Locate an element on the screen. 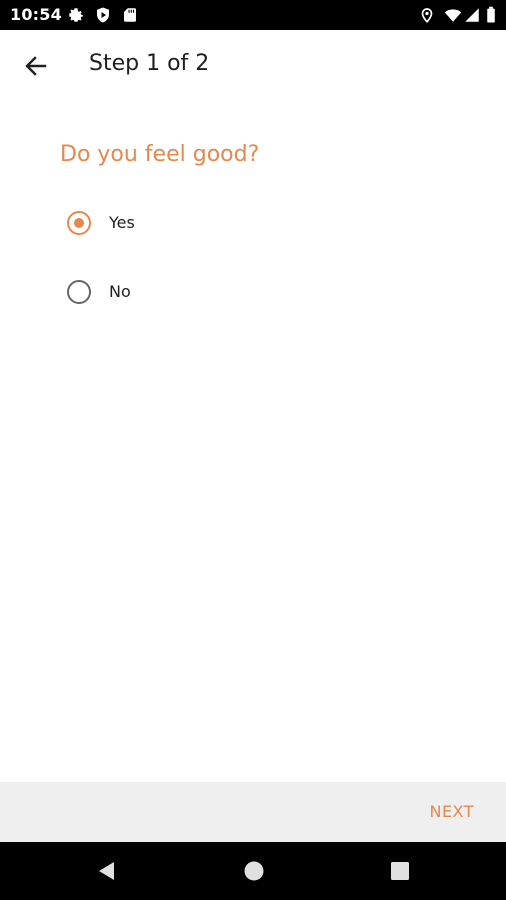 The width and height of the screenshot is (506, 900). back-button is located at coordinates (36, 66).